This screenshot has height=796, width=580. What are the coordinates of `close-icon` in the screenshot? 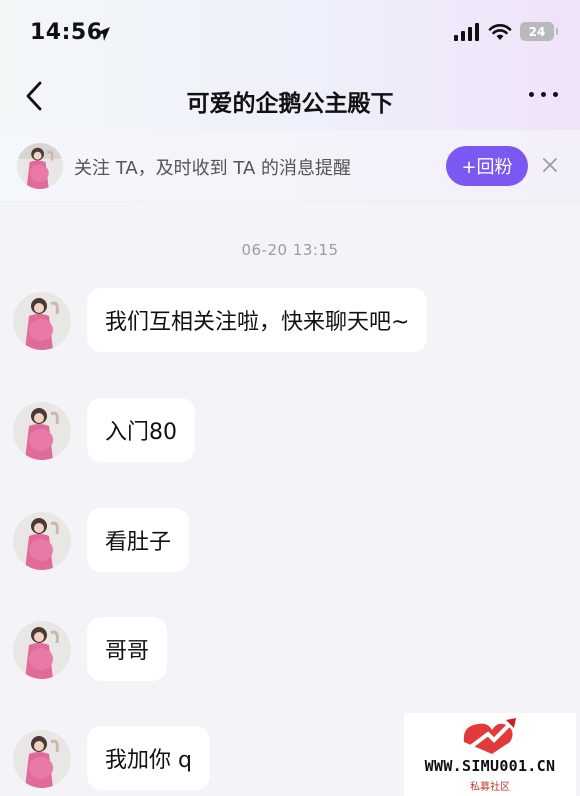 It's located at (550, 165).